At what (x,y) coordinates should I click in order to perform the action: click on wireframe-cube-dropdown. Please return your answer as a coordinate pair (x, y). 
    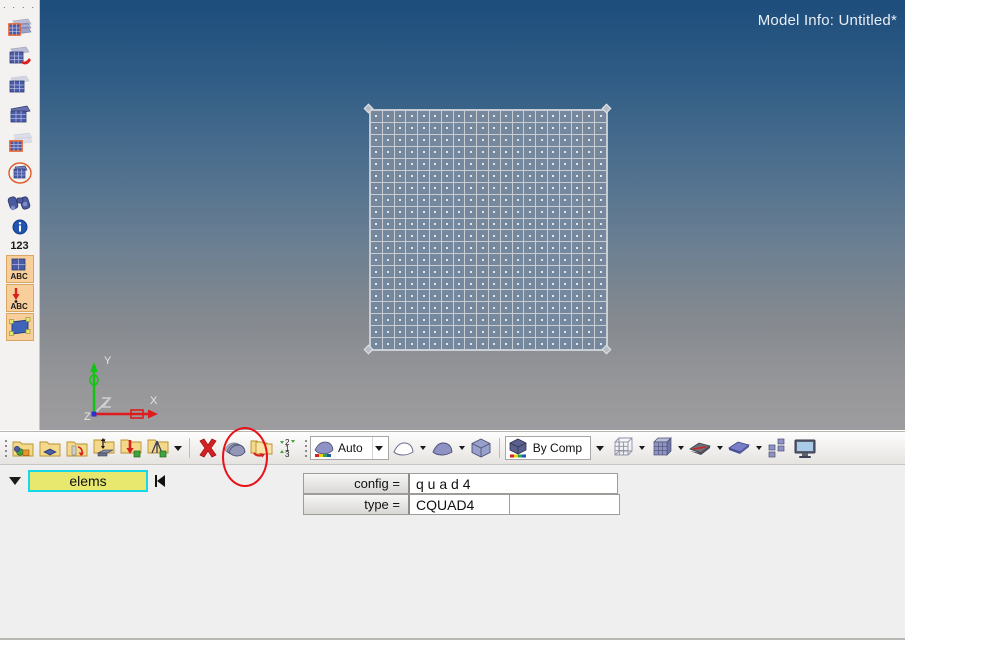
    Looking at the image, I should click on (641, 448).